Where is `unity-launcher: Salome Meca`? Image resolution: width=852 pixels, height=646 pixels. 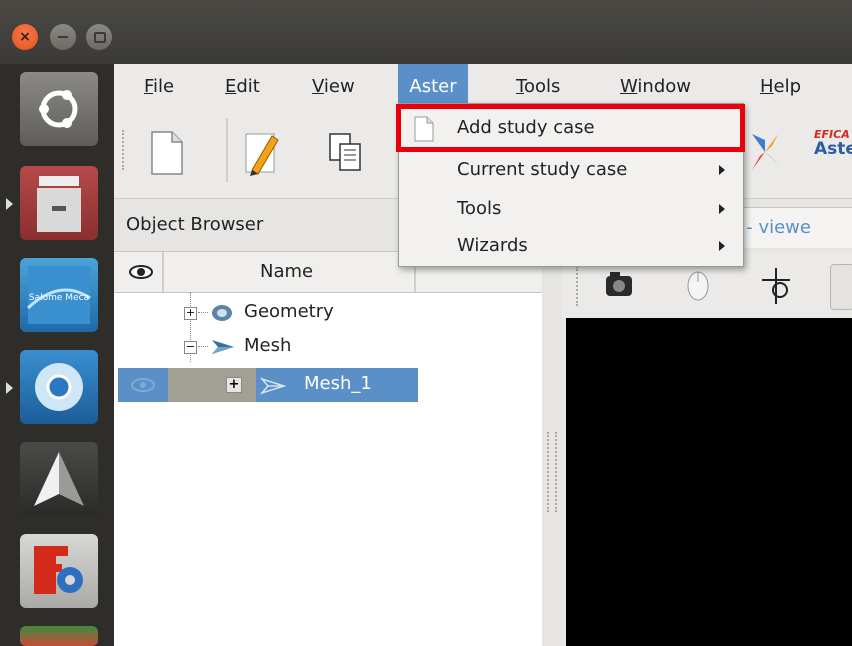 unity-launcher: Salome Meca is located at coordinates (57, 355).